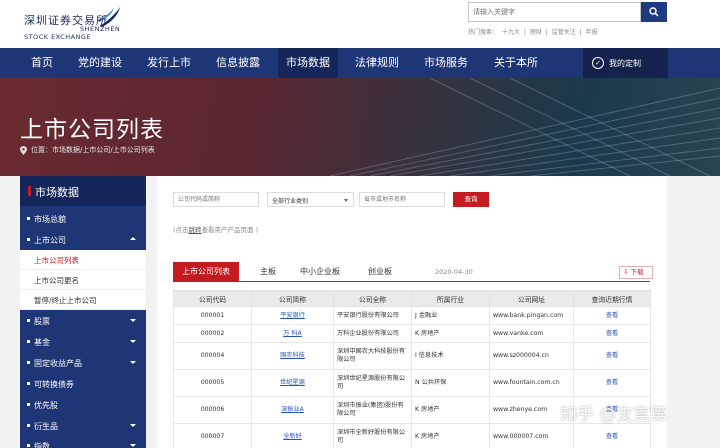  What do you see at coordinates (308, 63) in the screenshot?
I see `nav-market-data: 市场数据` at bounding box center [308, 63].